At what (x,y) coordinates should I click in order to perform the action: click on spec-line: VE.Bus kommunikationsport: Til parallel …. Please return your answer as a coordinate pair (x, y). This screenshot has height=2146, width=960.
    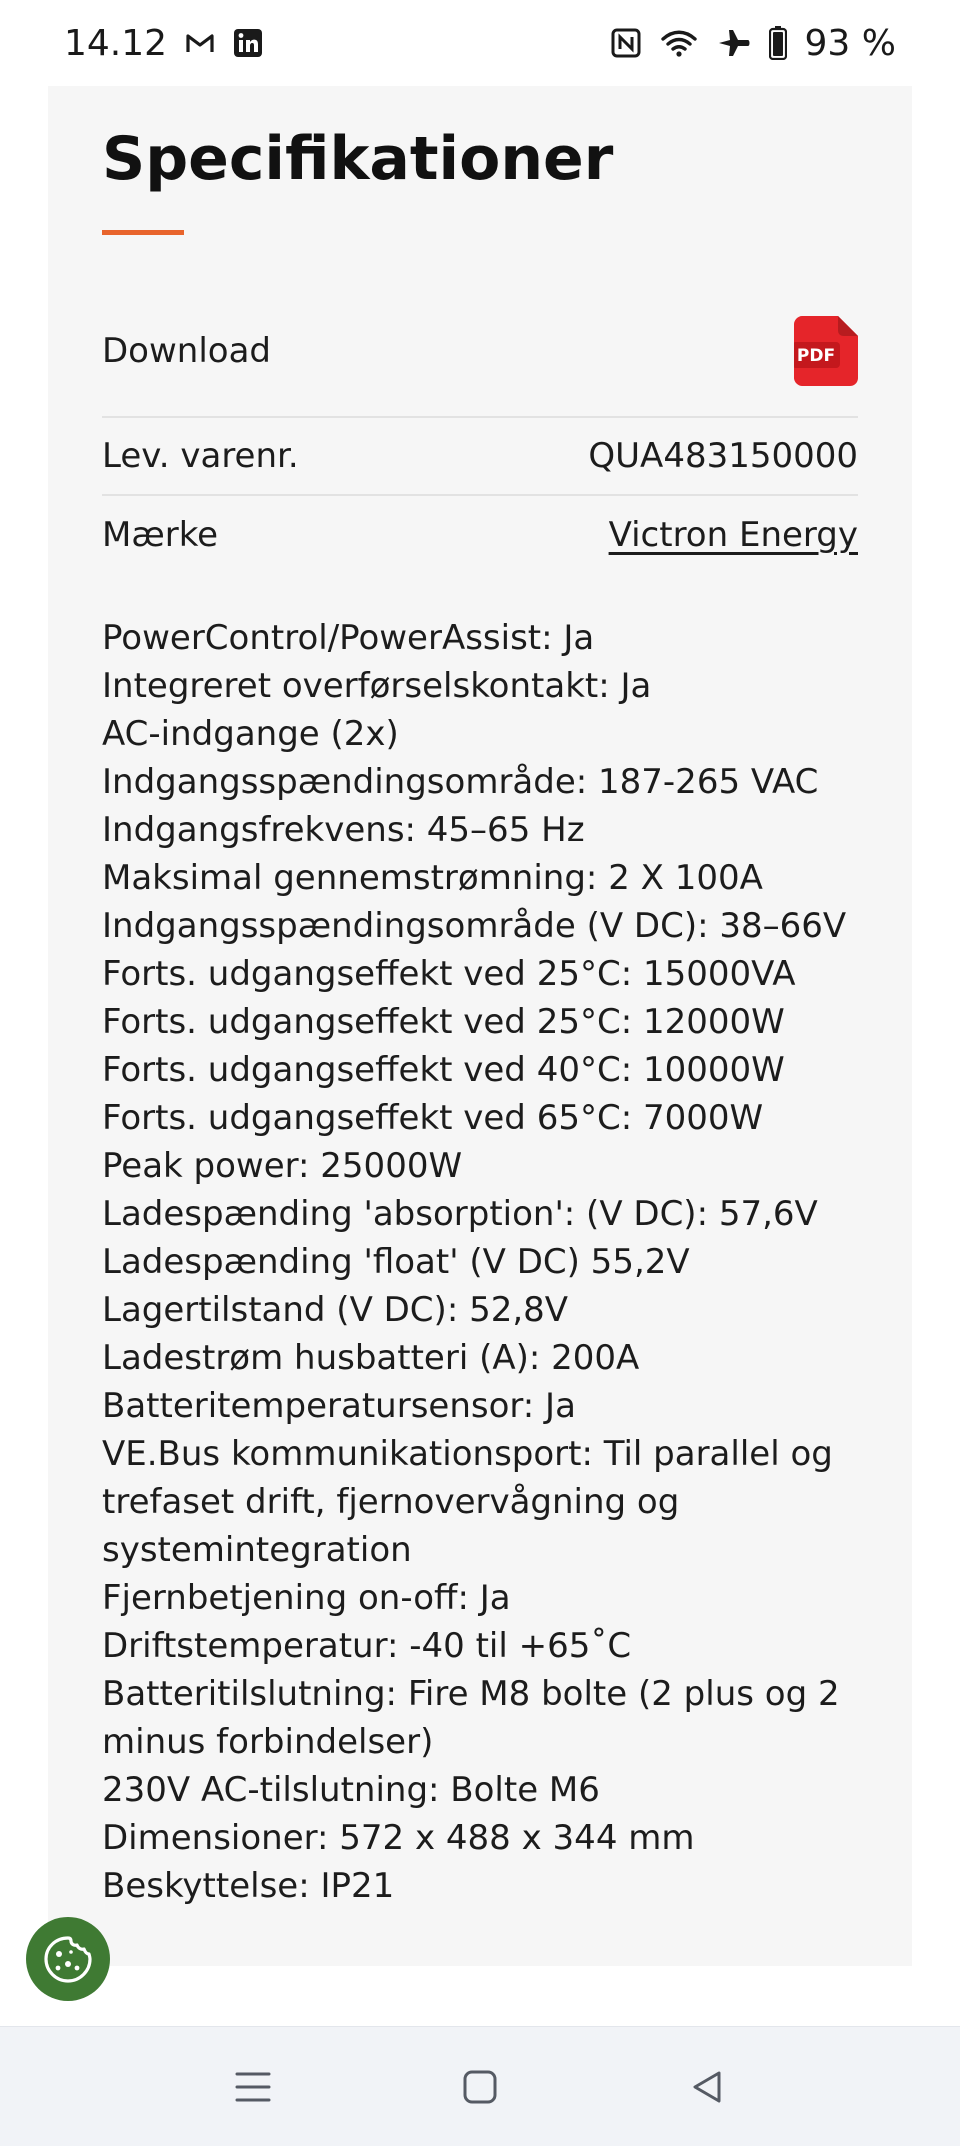
    Looking at the image, I should click on (467, 1454).